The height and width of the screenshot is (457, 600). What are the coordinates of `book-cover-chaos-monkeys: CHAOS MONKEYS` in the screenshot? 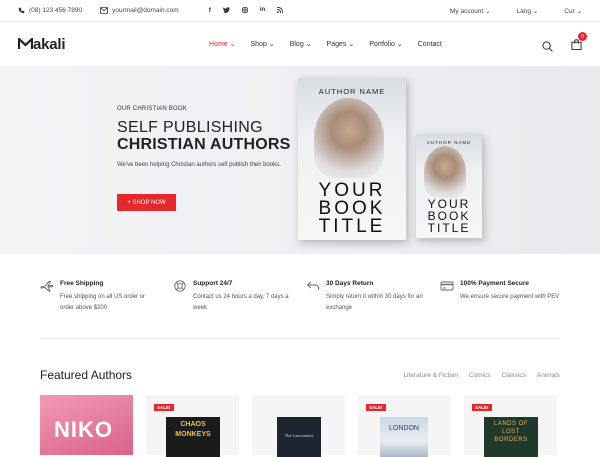 It's located at (193, 437).